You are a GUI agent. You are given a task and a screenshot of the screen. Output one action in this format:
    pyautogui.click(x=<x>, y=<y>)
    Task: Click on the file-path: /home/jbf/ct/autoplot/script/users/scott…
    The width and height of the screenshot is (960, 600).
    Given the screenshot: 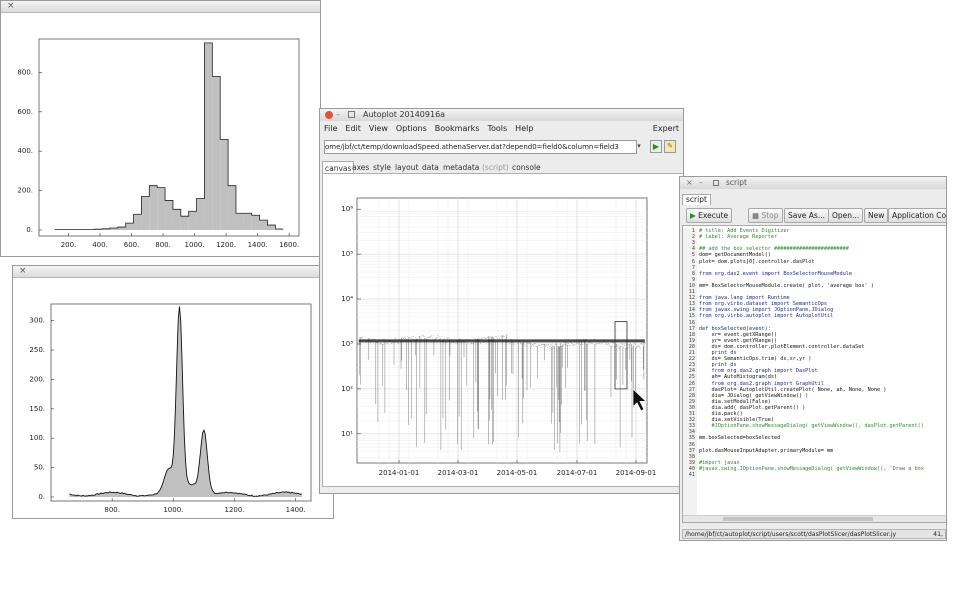 What is the action you would take?
    pyautogui.click(x=791, y=534)
    